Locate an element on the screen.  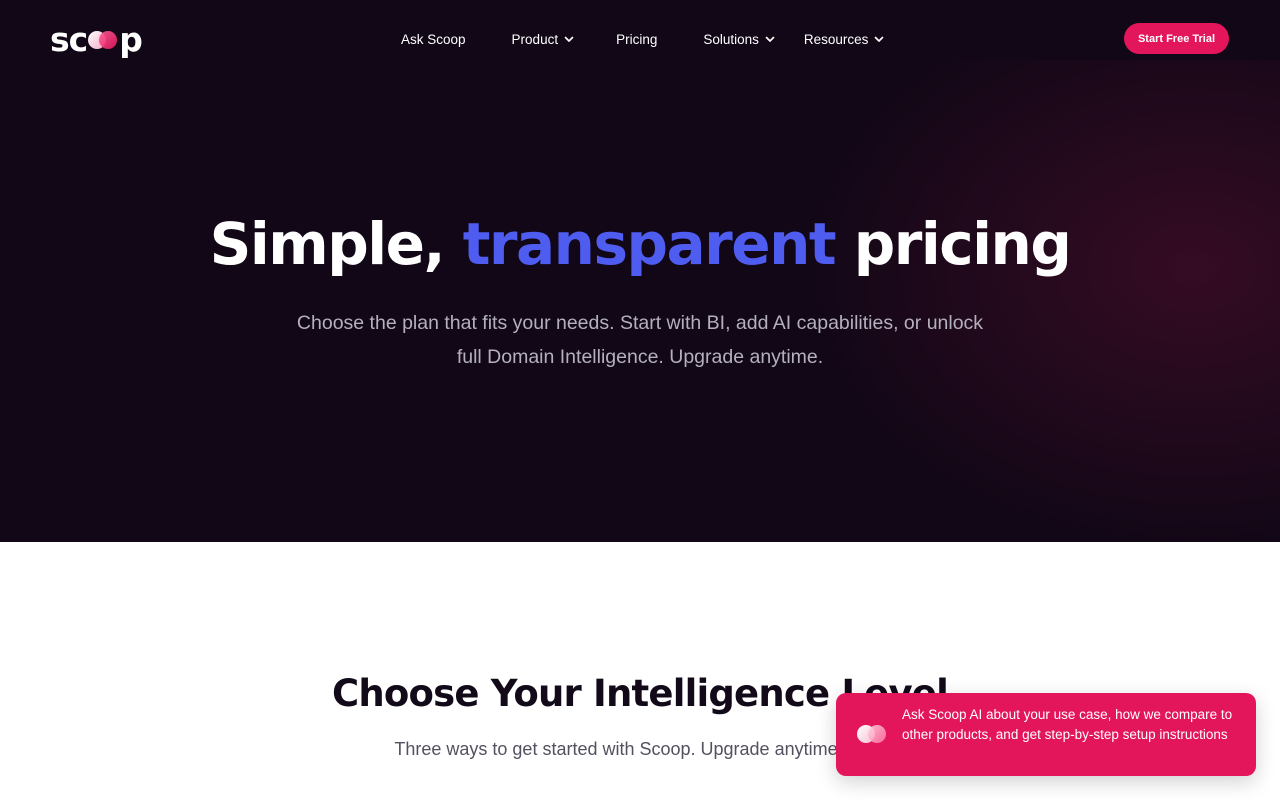
nav-ask-scoop-label: Ask Scoop is located at coordinates (433, 39).